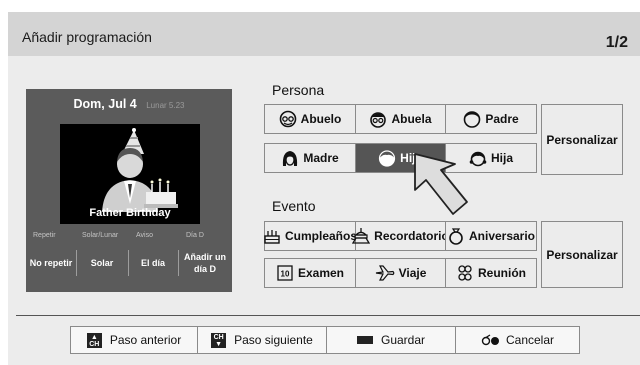 The image size is (640, 365). What do you see at coordinates (441, 184) in the screenshot?
I see `pointer-cursor-icon` at bounding box center [441, 184].